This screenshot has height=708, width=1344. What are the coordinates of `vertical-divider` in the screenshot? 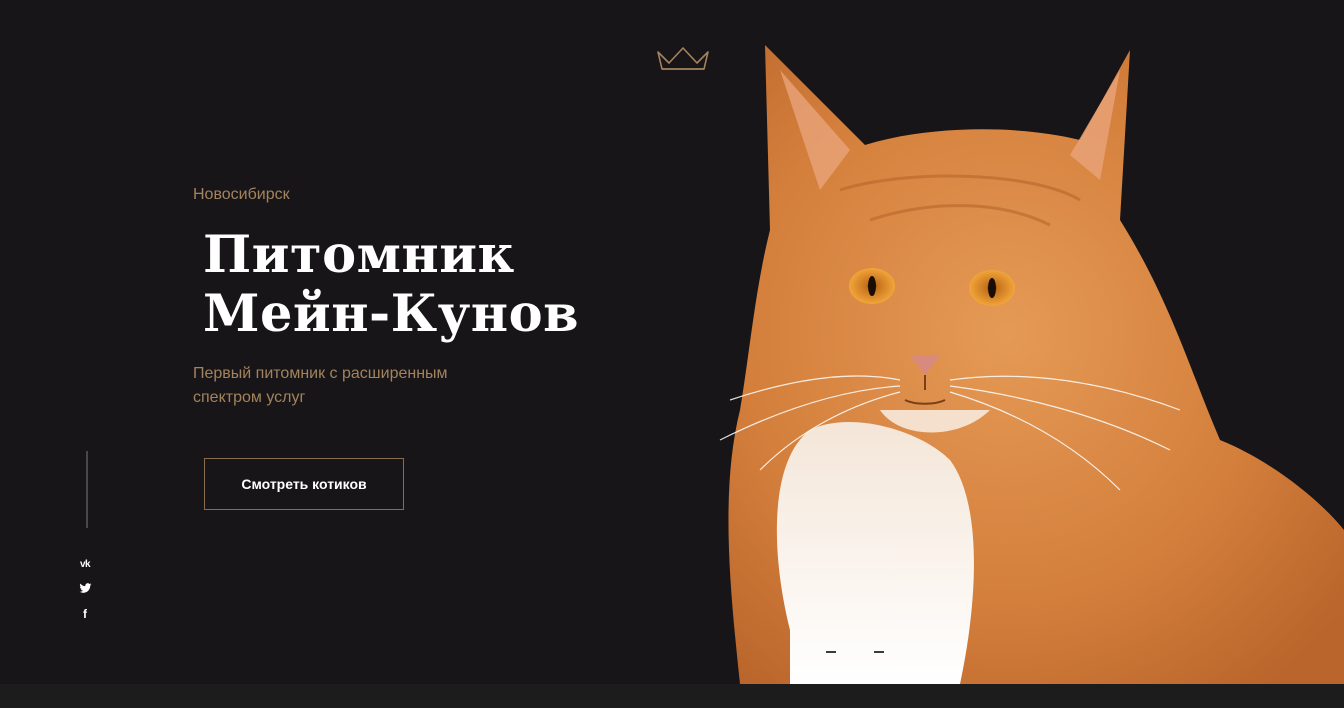 It's located at (87, 489).